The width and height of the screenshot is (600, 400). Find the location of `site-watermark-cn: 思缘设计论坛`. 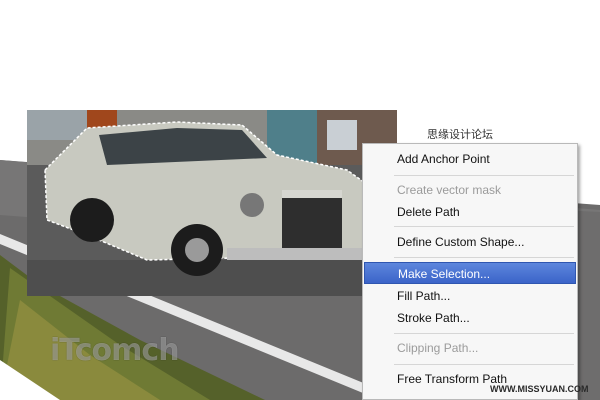

site-watermark-cn: 思缘设计论坛 is located at coordinates (460, 135).